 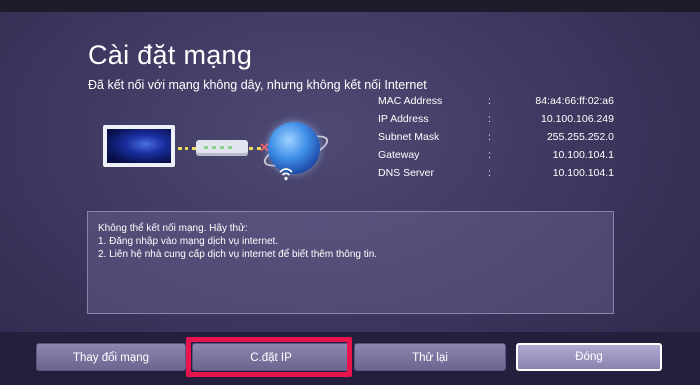 I want to click on message-line: Không thể kết nối mạng. Hãy thử:, so click(x=173, y=228).